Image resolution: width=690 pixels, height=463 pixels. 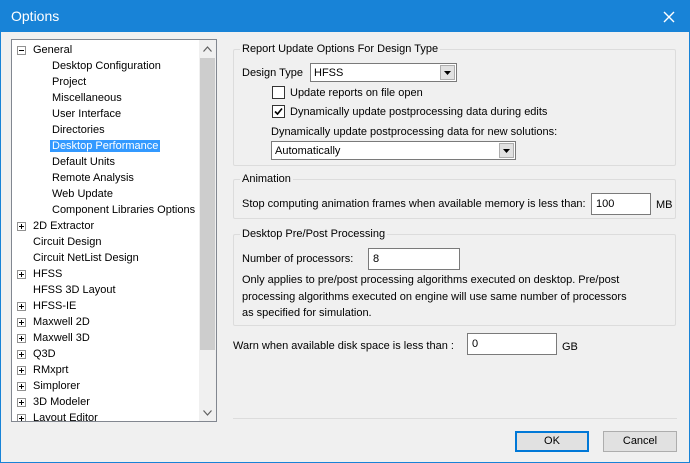 I want to click on scroll-up-button, so click(x=207, y=48).